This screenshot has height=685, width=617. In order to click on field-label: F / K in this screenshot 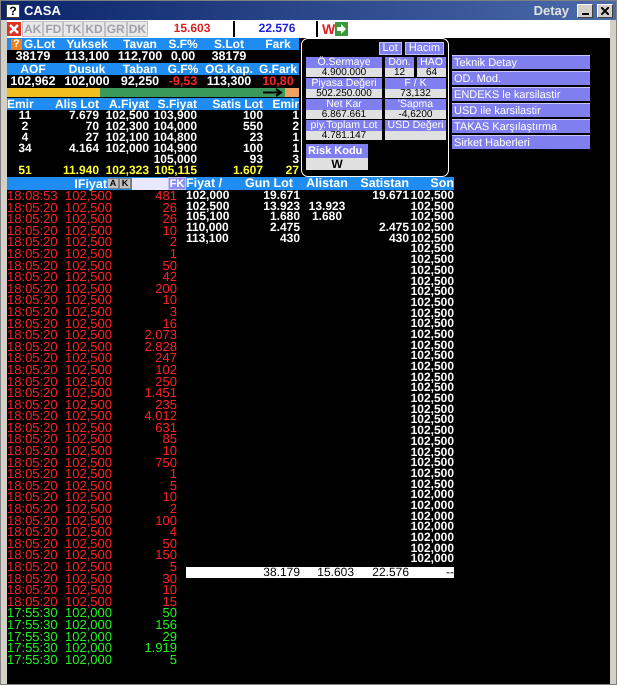, I will do `click(415, 83)`.